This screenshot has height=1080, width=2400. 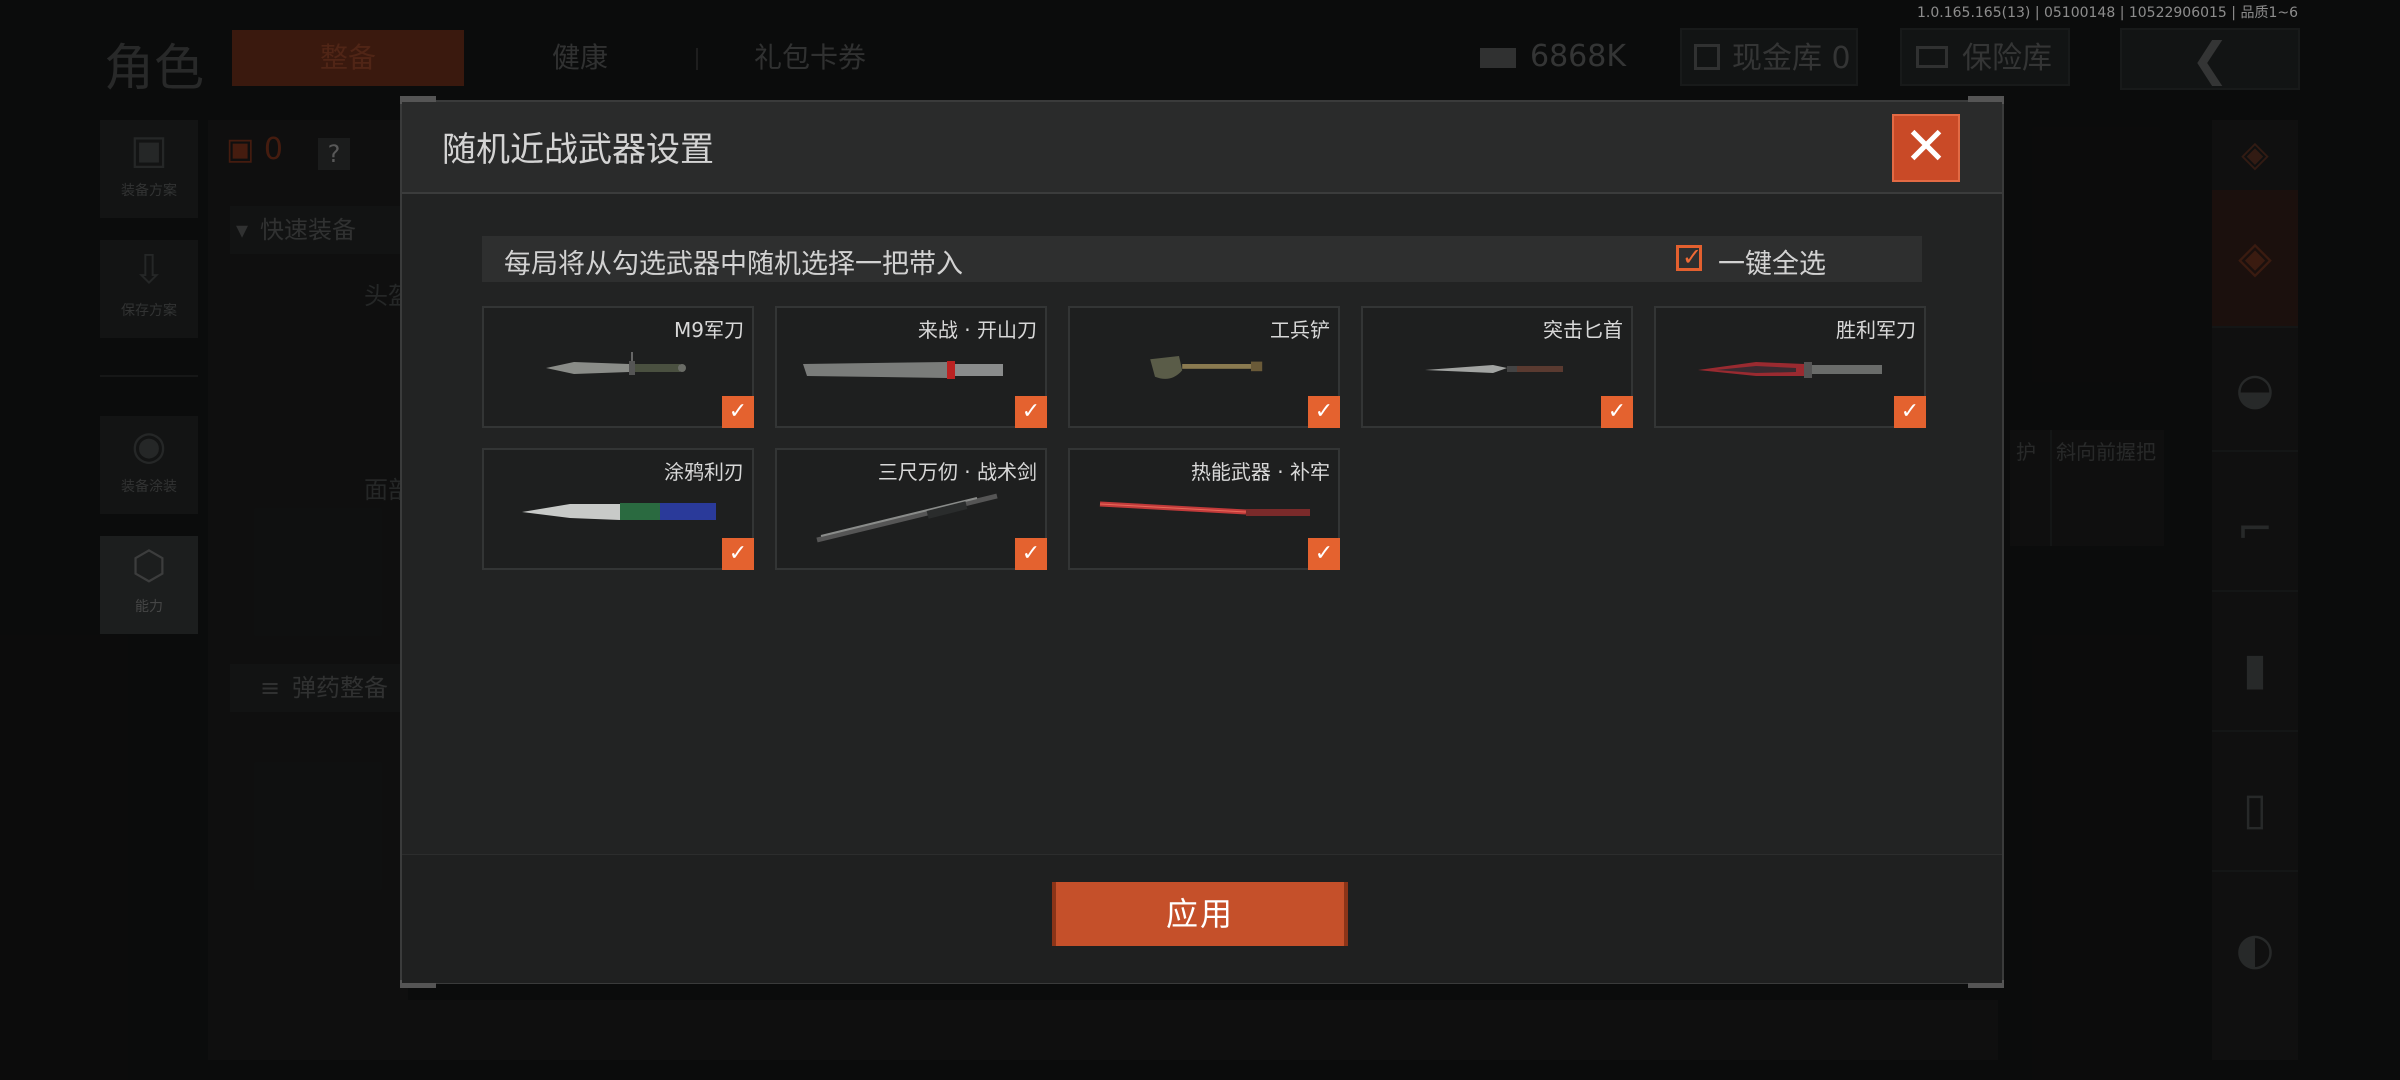 I want to click on weapon-name: 工兵铲, so click(x=1300, y=330).